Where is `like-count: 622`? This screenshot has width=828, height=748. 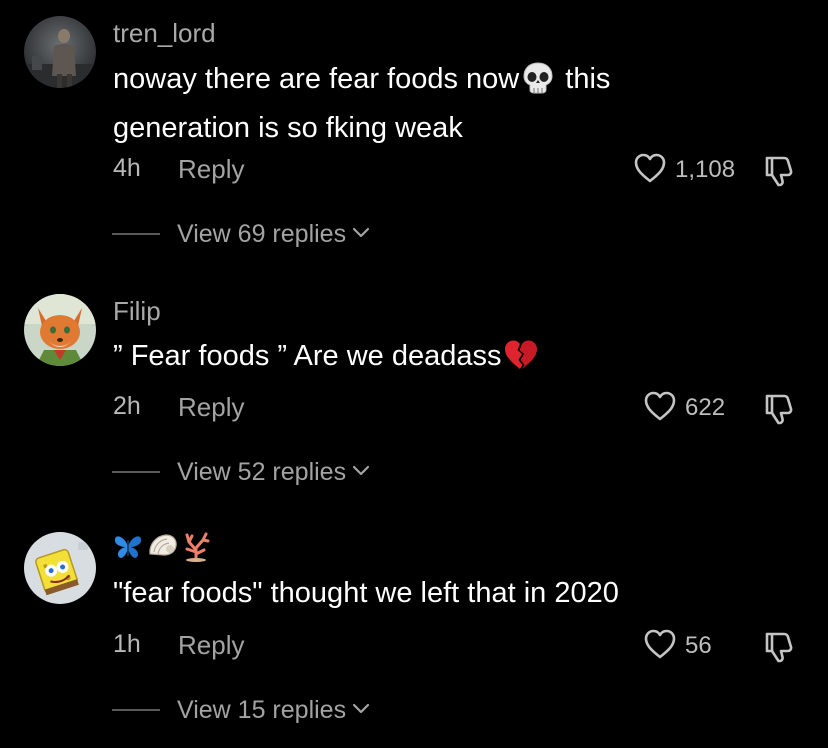 like-count: 622 is located at coordinates (705, 407).